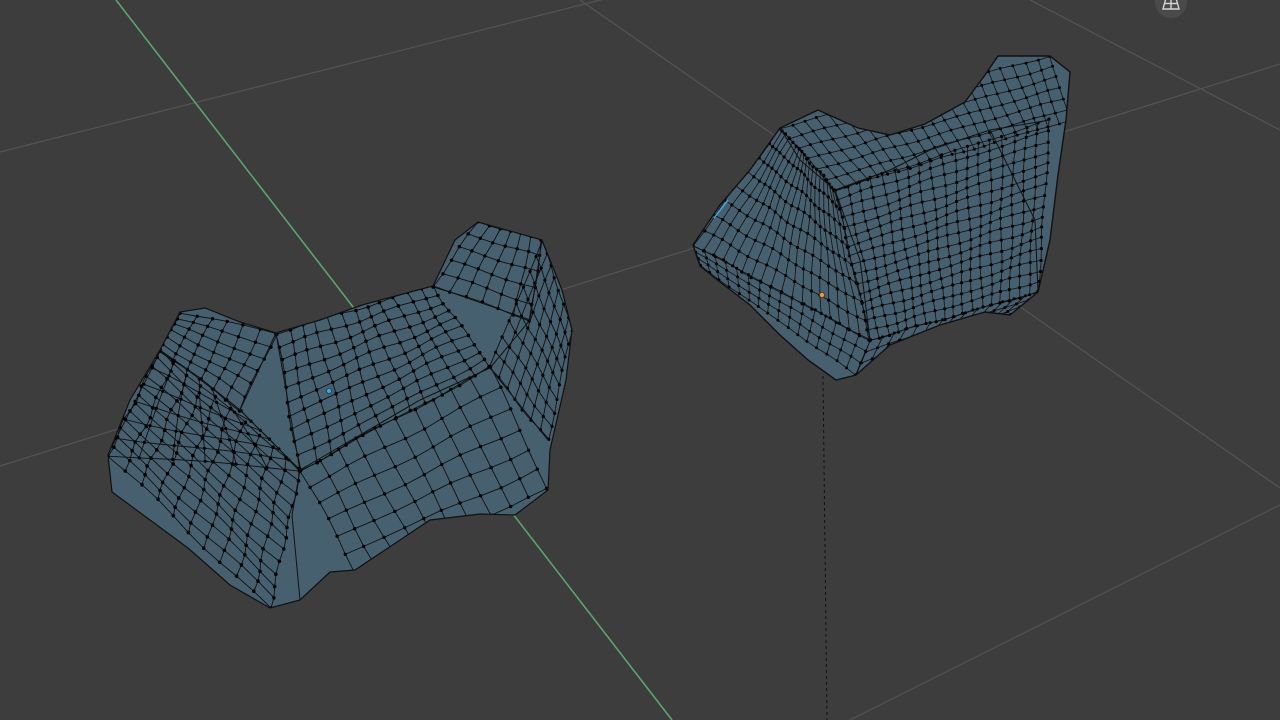 This screenshot has height=720, width=1280. Describe the element at coordinates (328, 390) in the screenshot. I see `selected-origin-marker` at that location.